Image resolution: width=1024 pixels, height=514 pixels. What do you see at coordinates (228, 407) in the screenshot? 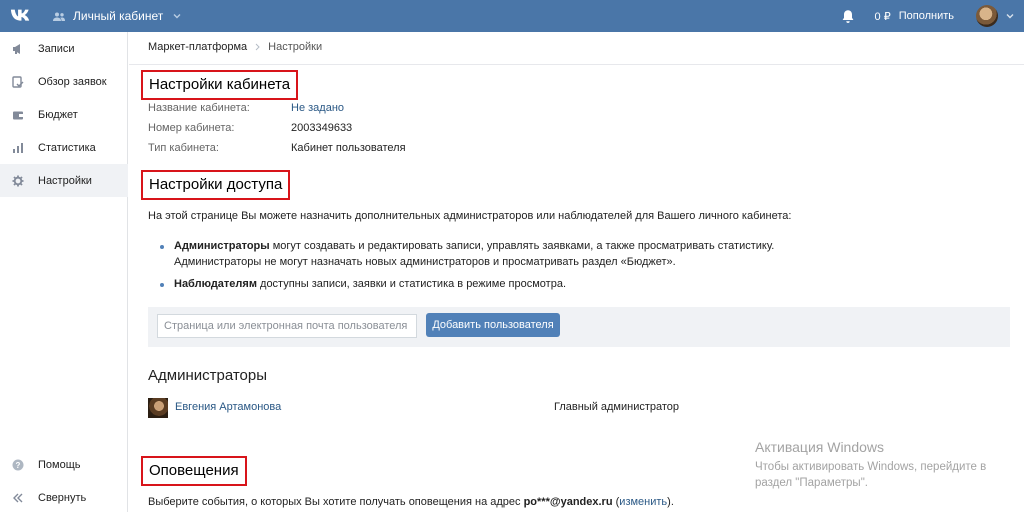
I see `admin-name-link: Евгения Артамонова` at bounding box center [228, 407].